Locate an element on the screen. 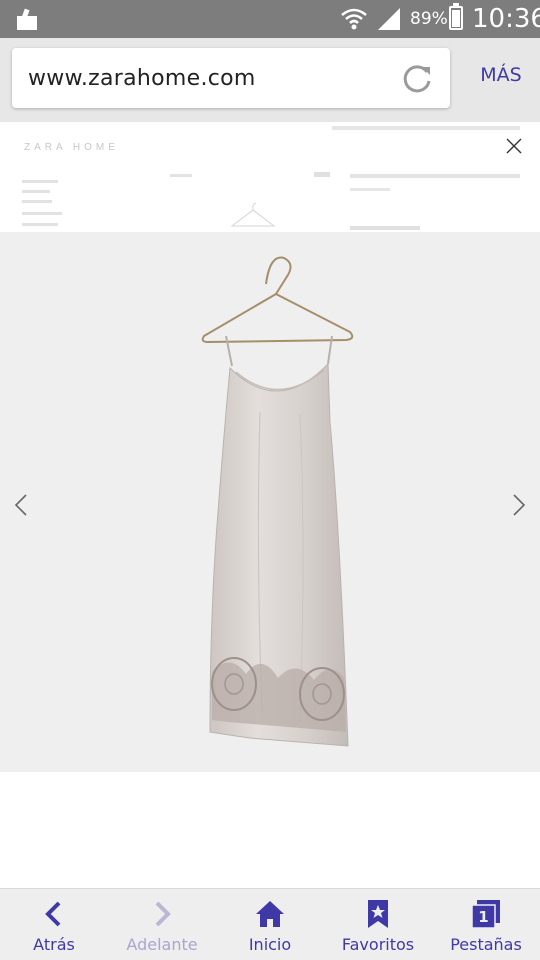  back-icon is located at coordinates (53, 914).